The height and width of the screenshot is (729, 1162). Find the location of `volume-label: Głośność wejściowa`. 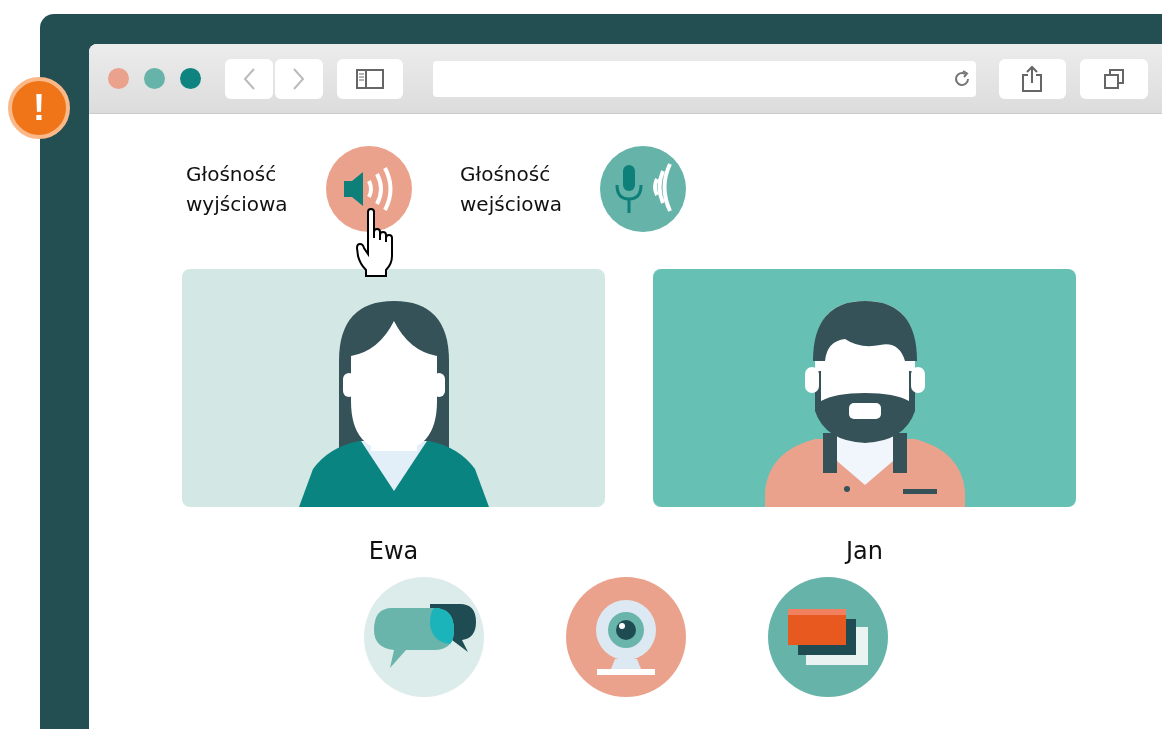

volume-label: Głośność wejściowa is located at coordinates (512, 189).